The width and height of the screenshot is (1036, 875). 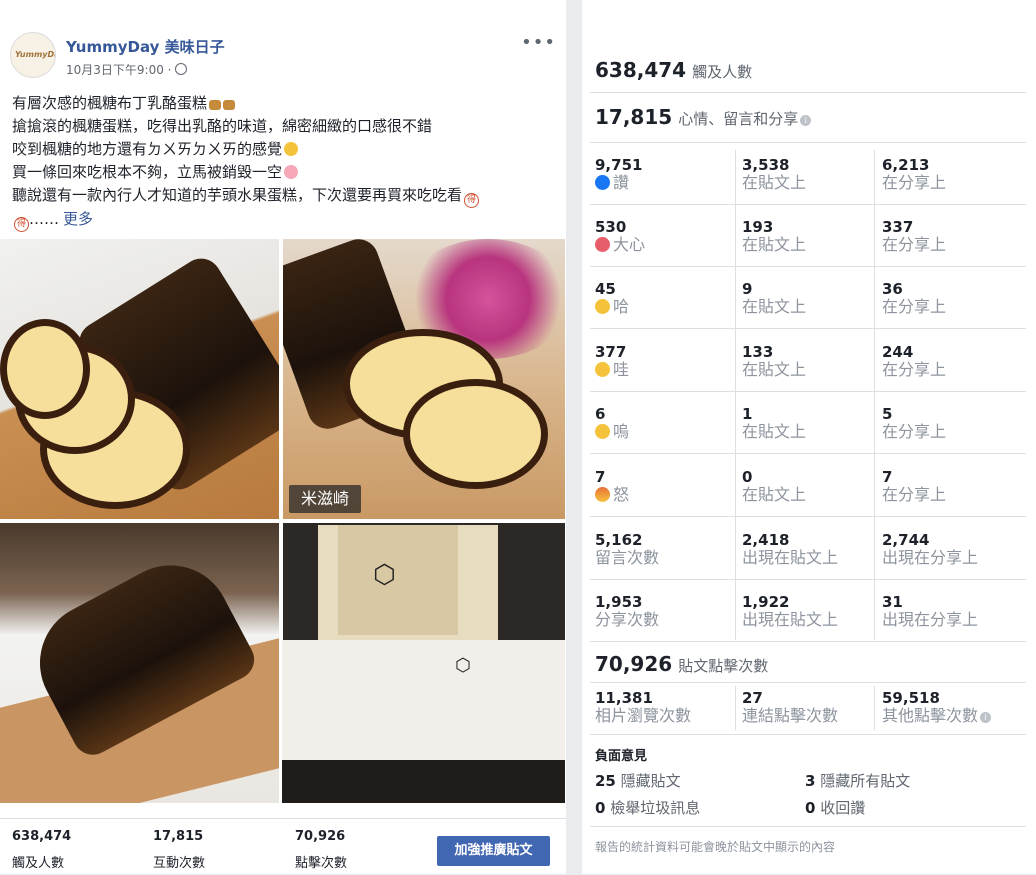 What do you see at coordinates (674, 70) in the screenshot?
I see `reach-summary: 638,474 觸及人數` at bounding box center [674, 70].